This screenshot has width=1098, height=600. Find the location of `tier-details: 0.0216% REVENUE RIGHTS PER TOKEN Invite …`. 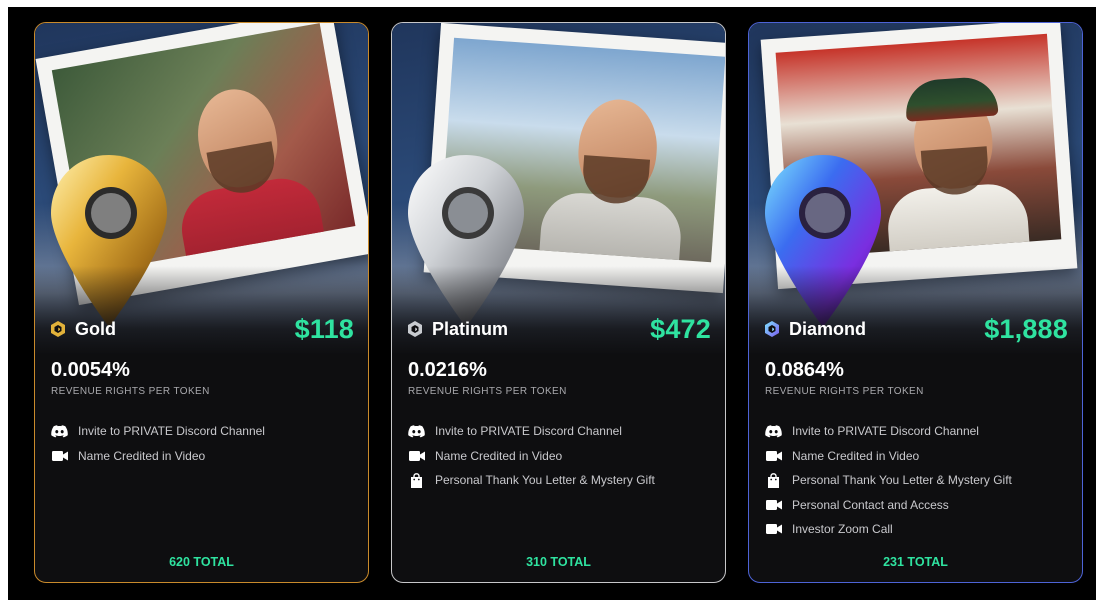

tier-details: 0.0216% REVENUE RIGHTS PER TOKEN Invite … is located at coordinates (559, 426).